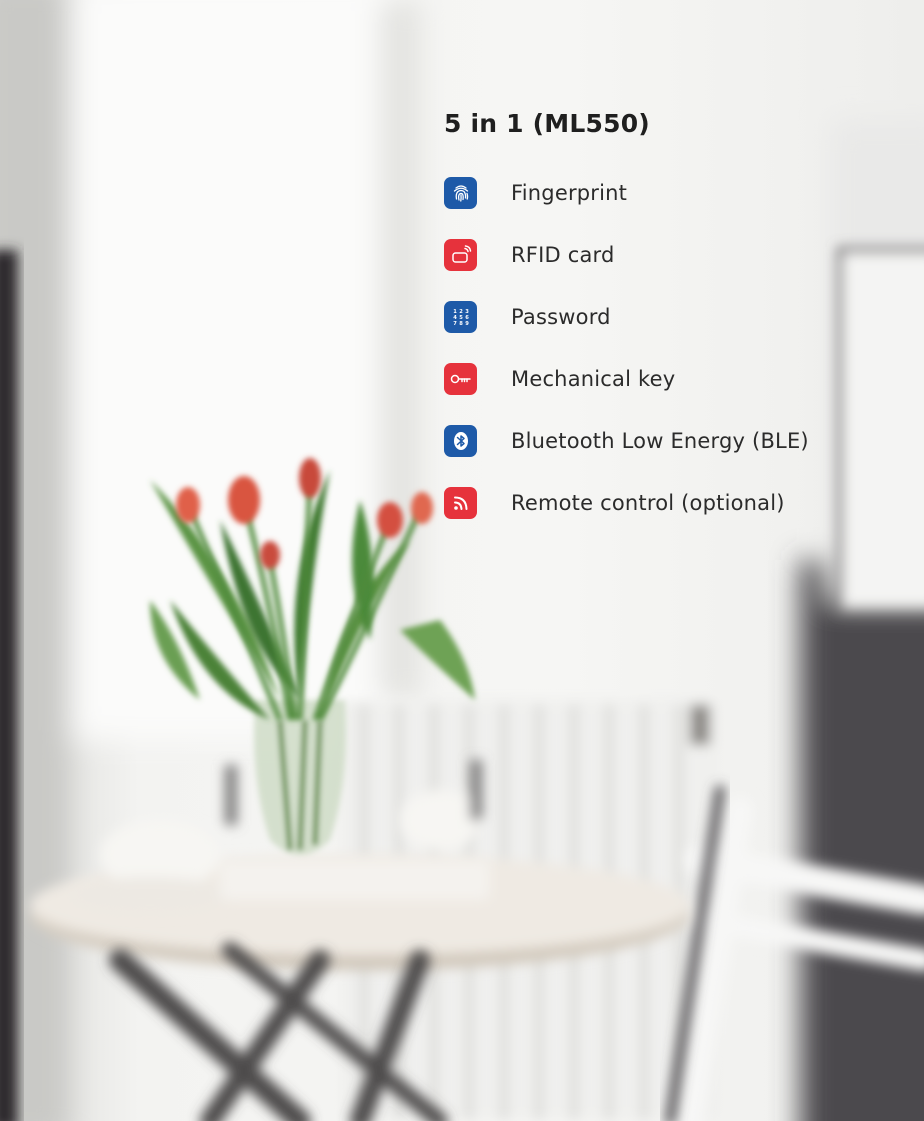  I want to click on feature-label: Bluetooth Low Energy (BLE), so click(660, 441).